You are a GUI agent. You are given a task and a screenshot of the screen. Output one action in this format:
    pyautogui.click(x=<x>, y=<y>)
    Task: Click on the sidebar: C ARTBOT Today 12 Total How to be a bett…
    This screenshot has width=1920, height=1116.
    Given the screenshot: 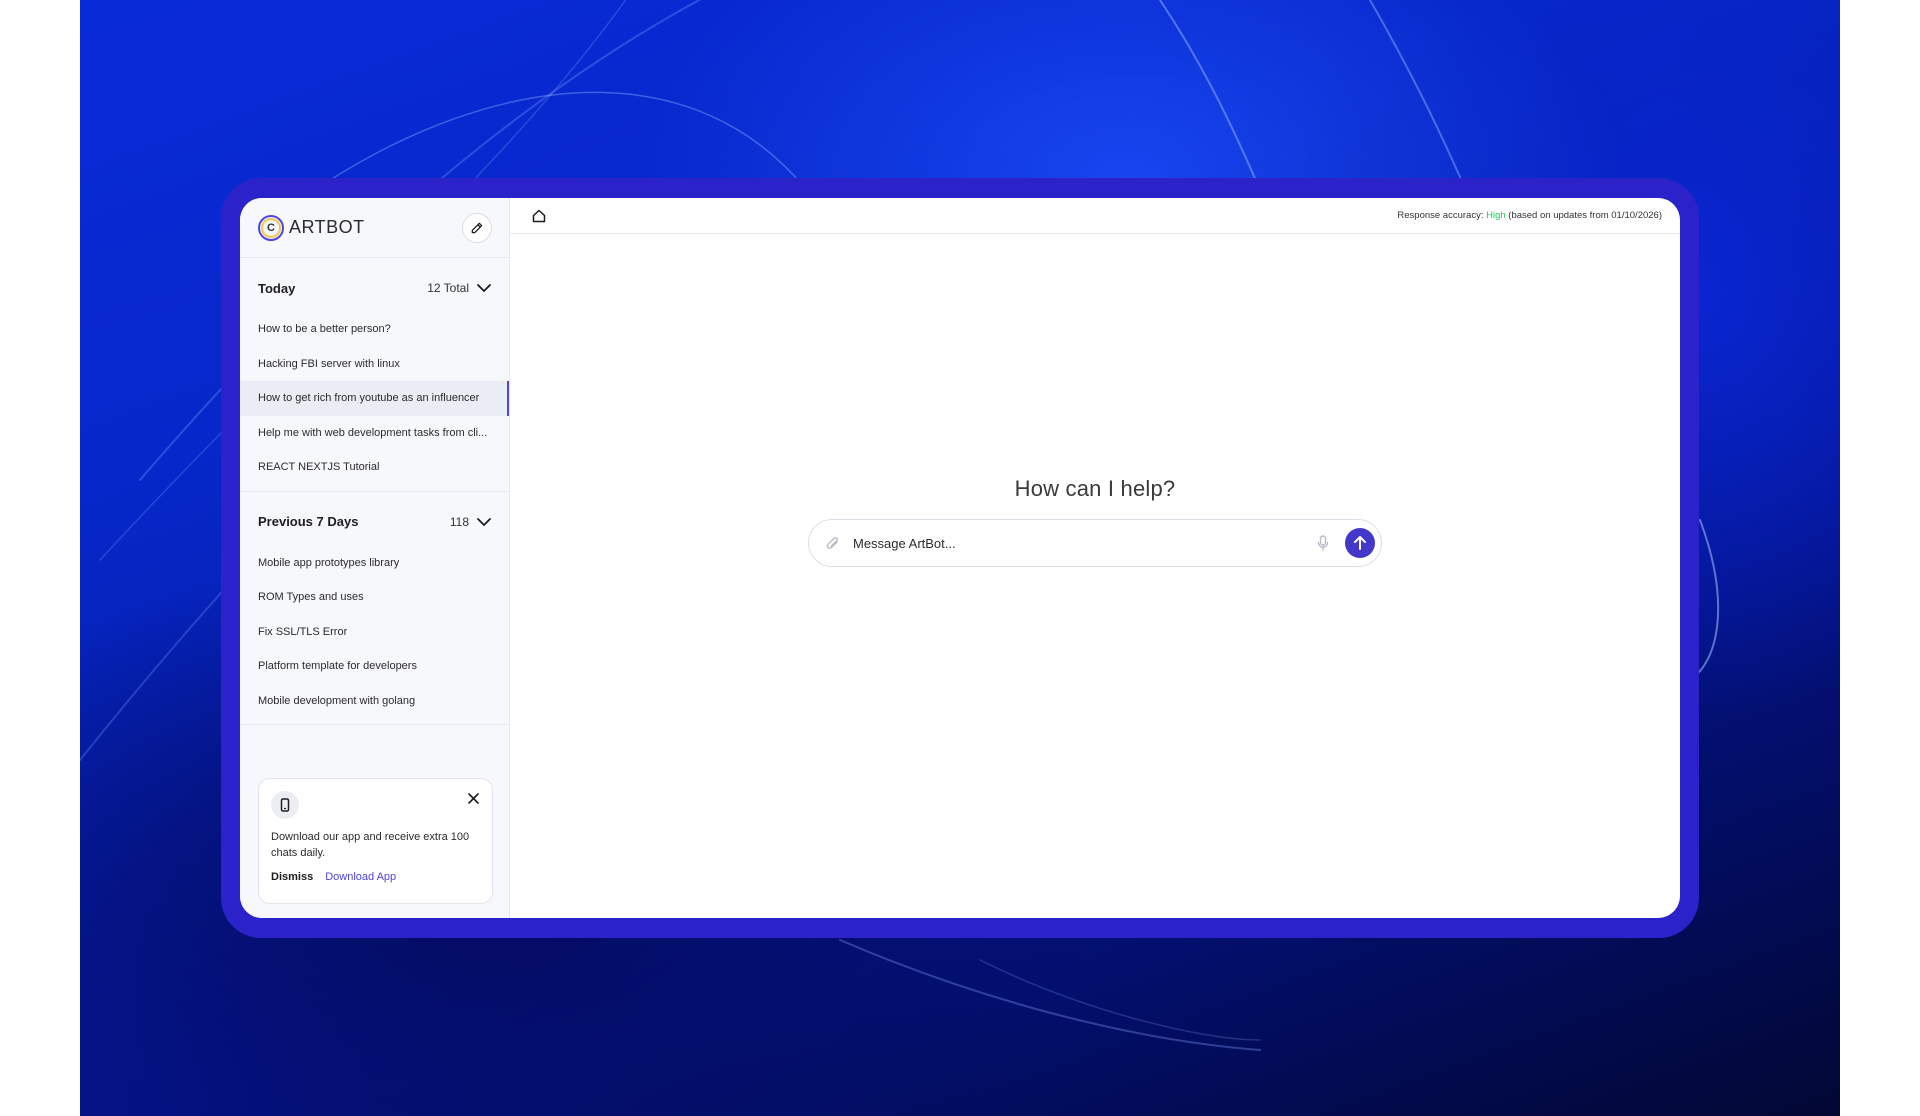 What is the action you would take?
    pyautogui.click(x=375, y=558)
    